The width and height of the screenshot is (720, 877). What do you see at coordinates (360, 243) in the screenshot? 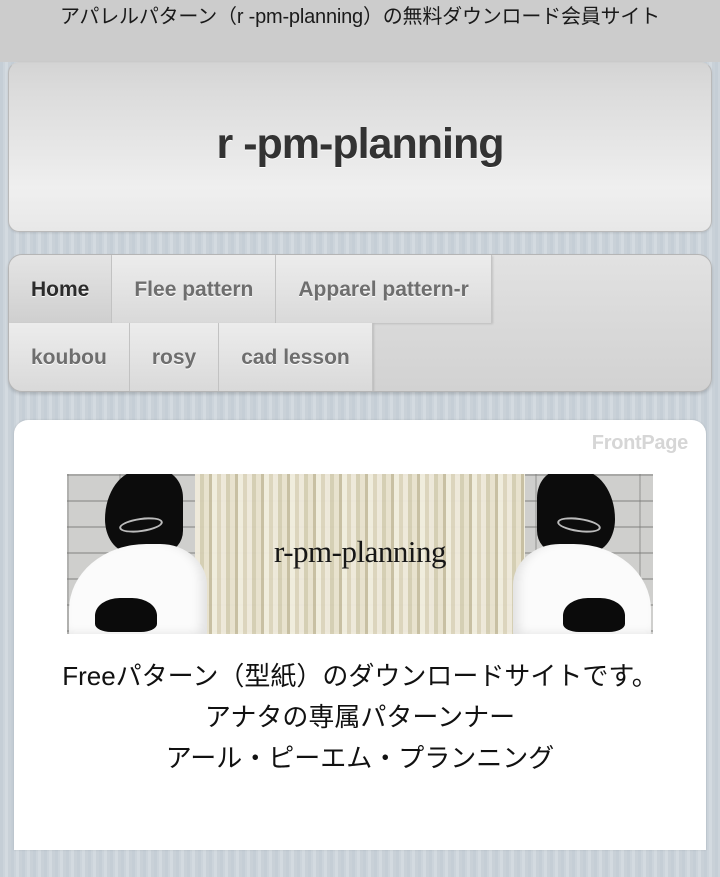
I see `header-nav-spacer` at bounding box center [360, 243].